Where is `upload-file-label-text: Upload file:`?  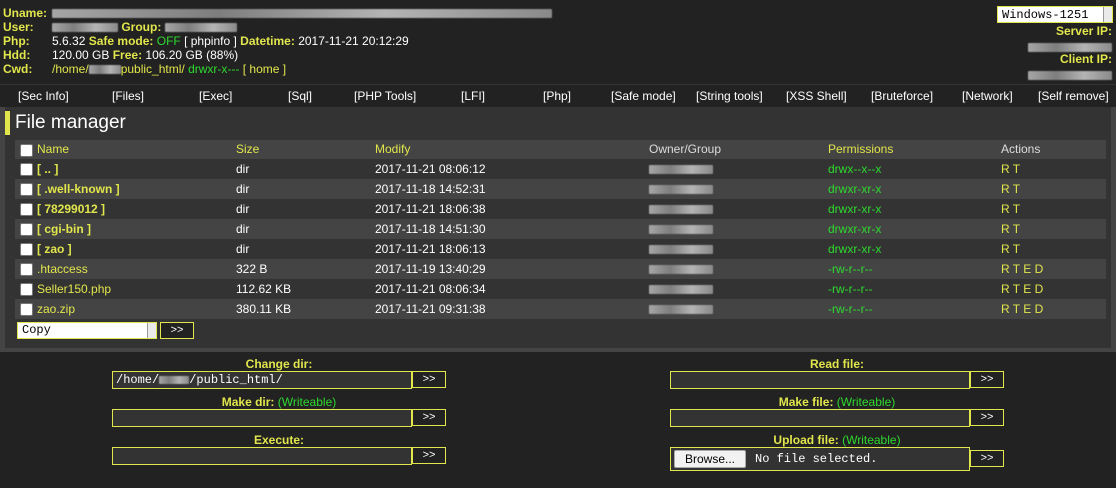 upload-file-label-text: Upload file: is located at coordinates (806, 440).